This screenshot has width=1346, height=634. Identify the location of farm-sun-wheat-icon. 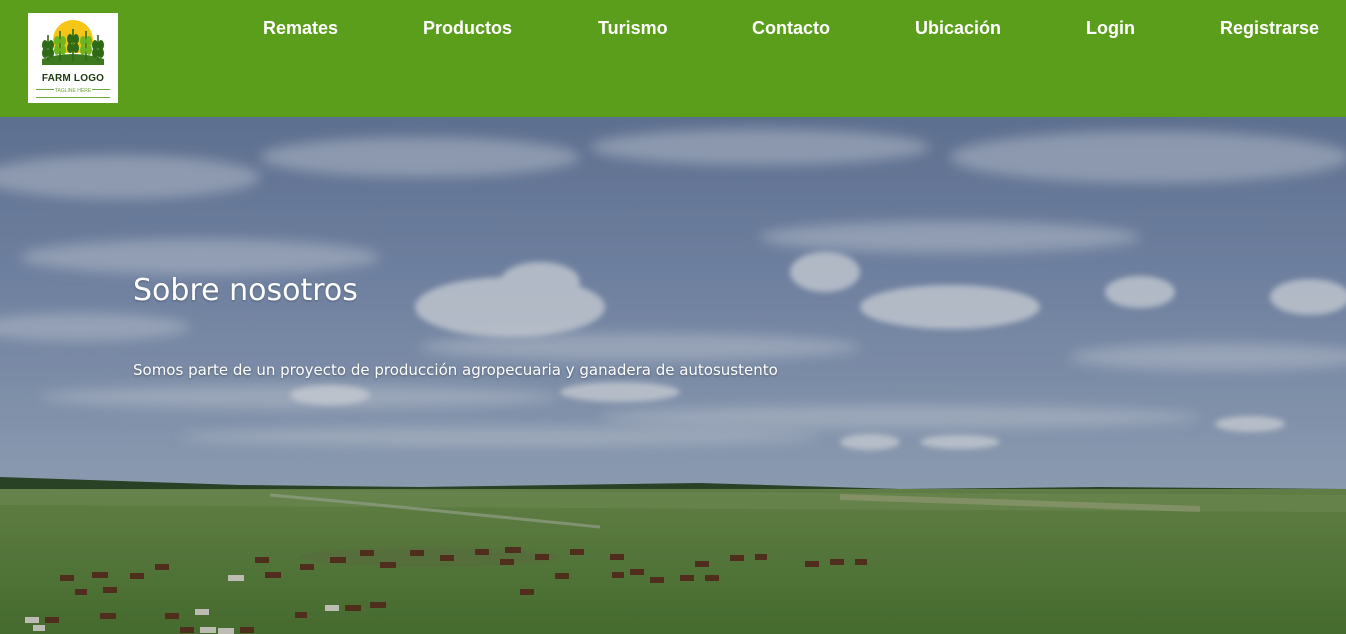
(73, 46).